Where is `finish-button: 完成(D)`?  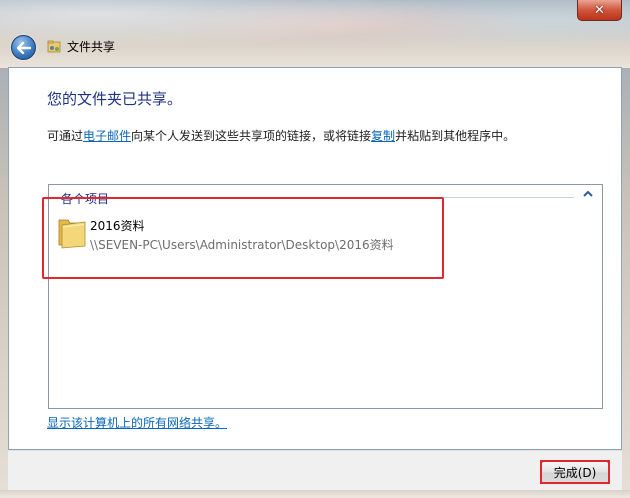
finish-button: 完成(D) is located at coordinates (575, 472).